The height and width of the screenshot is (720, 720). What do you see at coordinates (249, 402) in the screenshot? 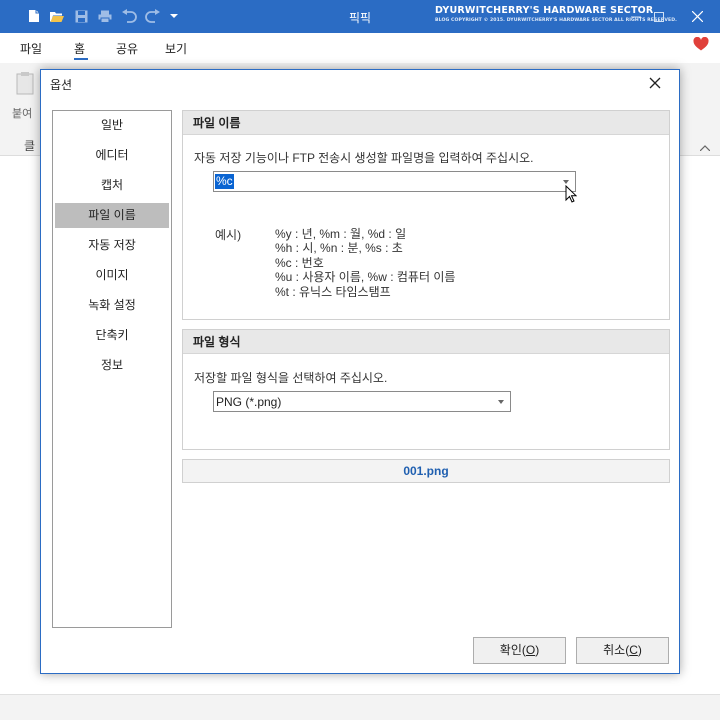
I see `format-value: PNG (*.png)` at bounding box center [249, 402].